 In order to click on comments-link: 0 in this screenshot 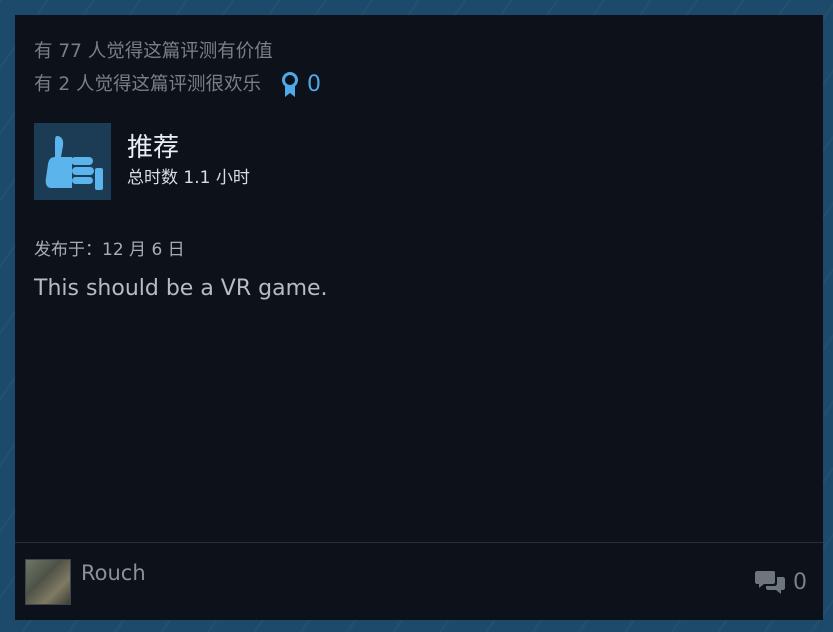, I will do `click(781, 582)`.